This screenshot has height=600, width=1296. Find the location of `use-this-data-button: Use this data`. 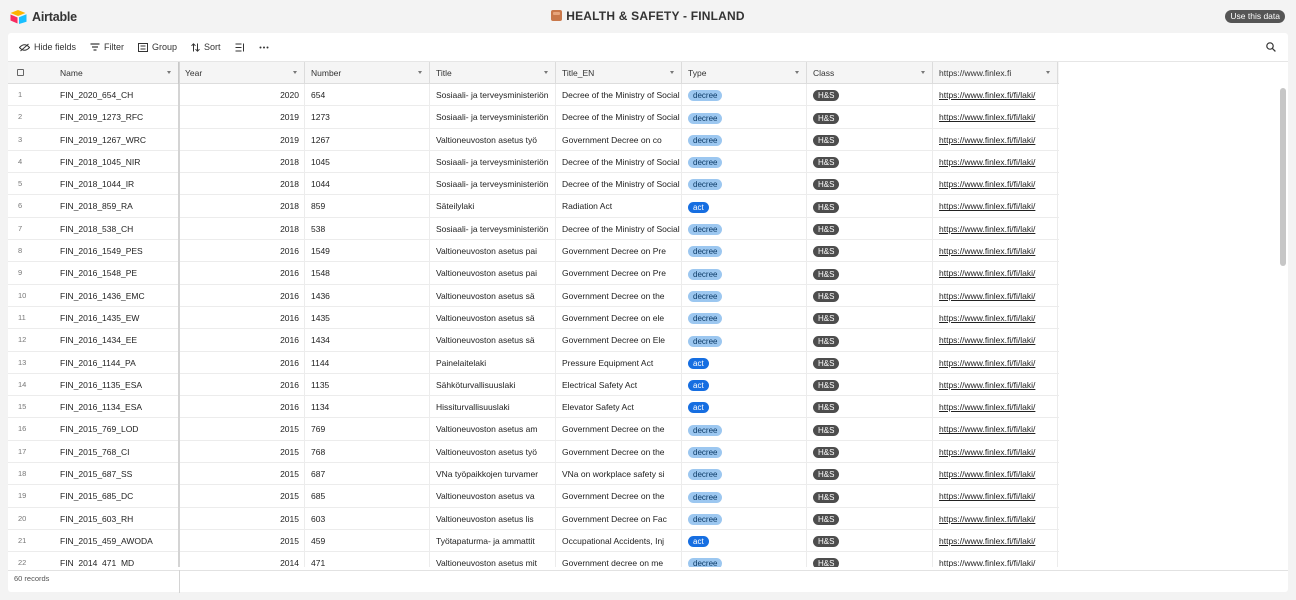

use-this-data-button: Use this data is located at coordinates (1255, 16).